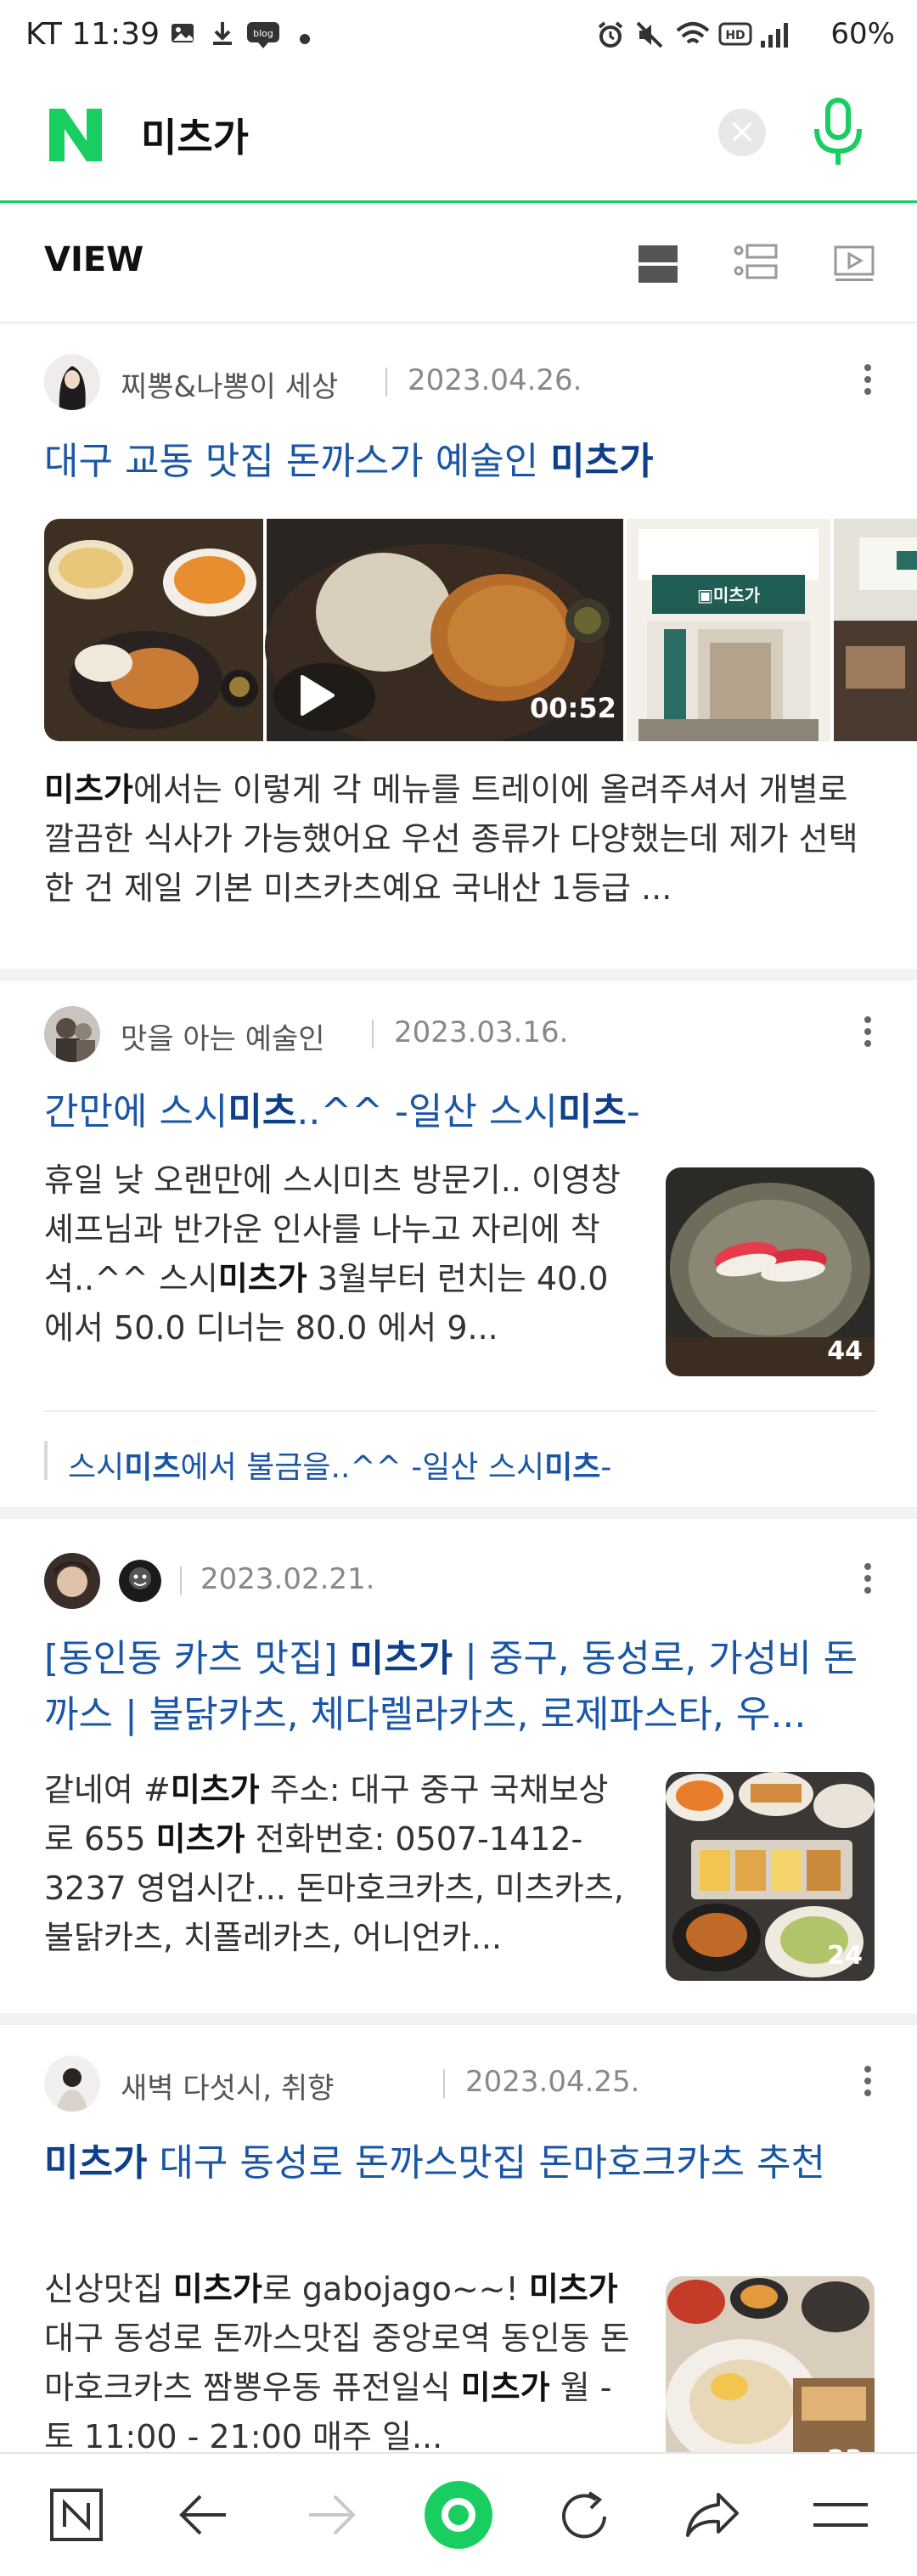 The height and width of the screenshot is (2576, 917). Describe the element at coordinates (203, 2516) in the screenshot. I see `back-arrow-icon` at that location.